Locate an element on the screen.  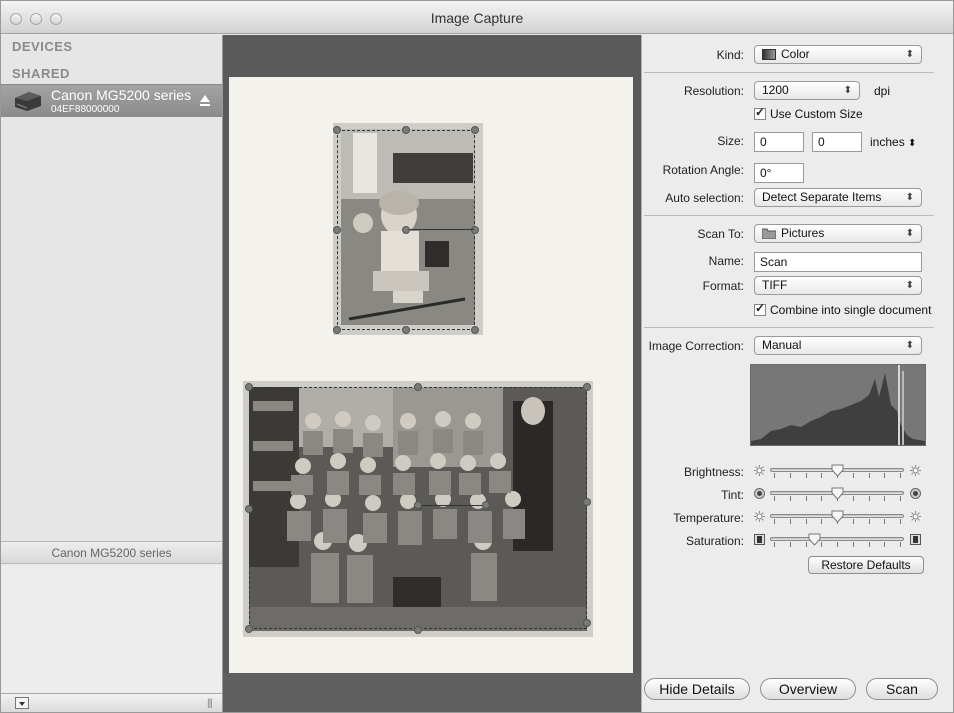
scan-button: Scan is located at coordinates (902, 689).